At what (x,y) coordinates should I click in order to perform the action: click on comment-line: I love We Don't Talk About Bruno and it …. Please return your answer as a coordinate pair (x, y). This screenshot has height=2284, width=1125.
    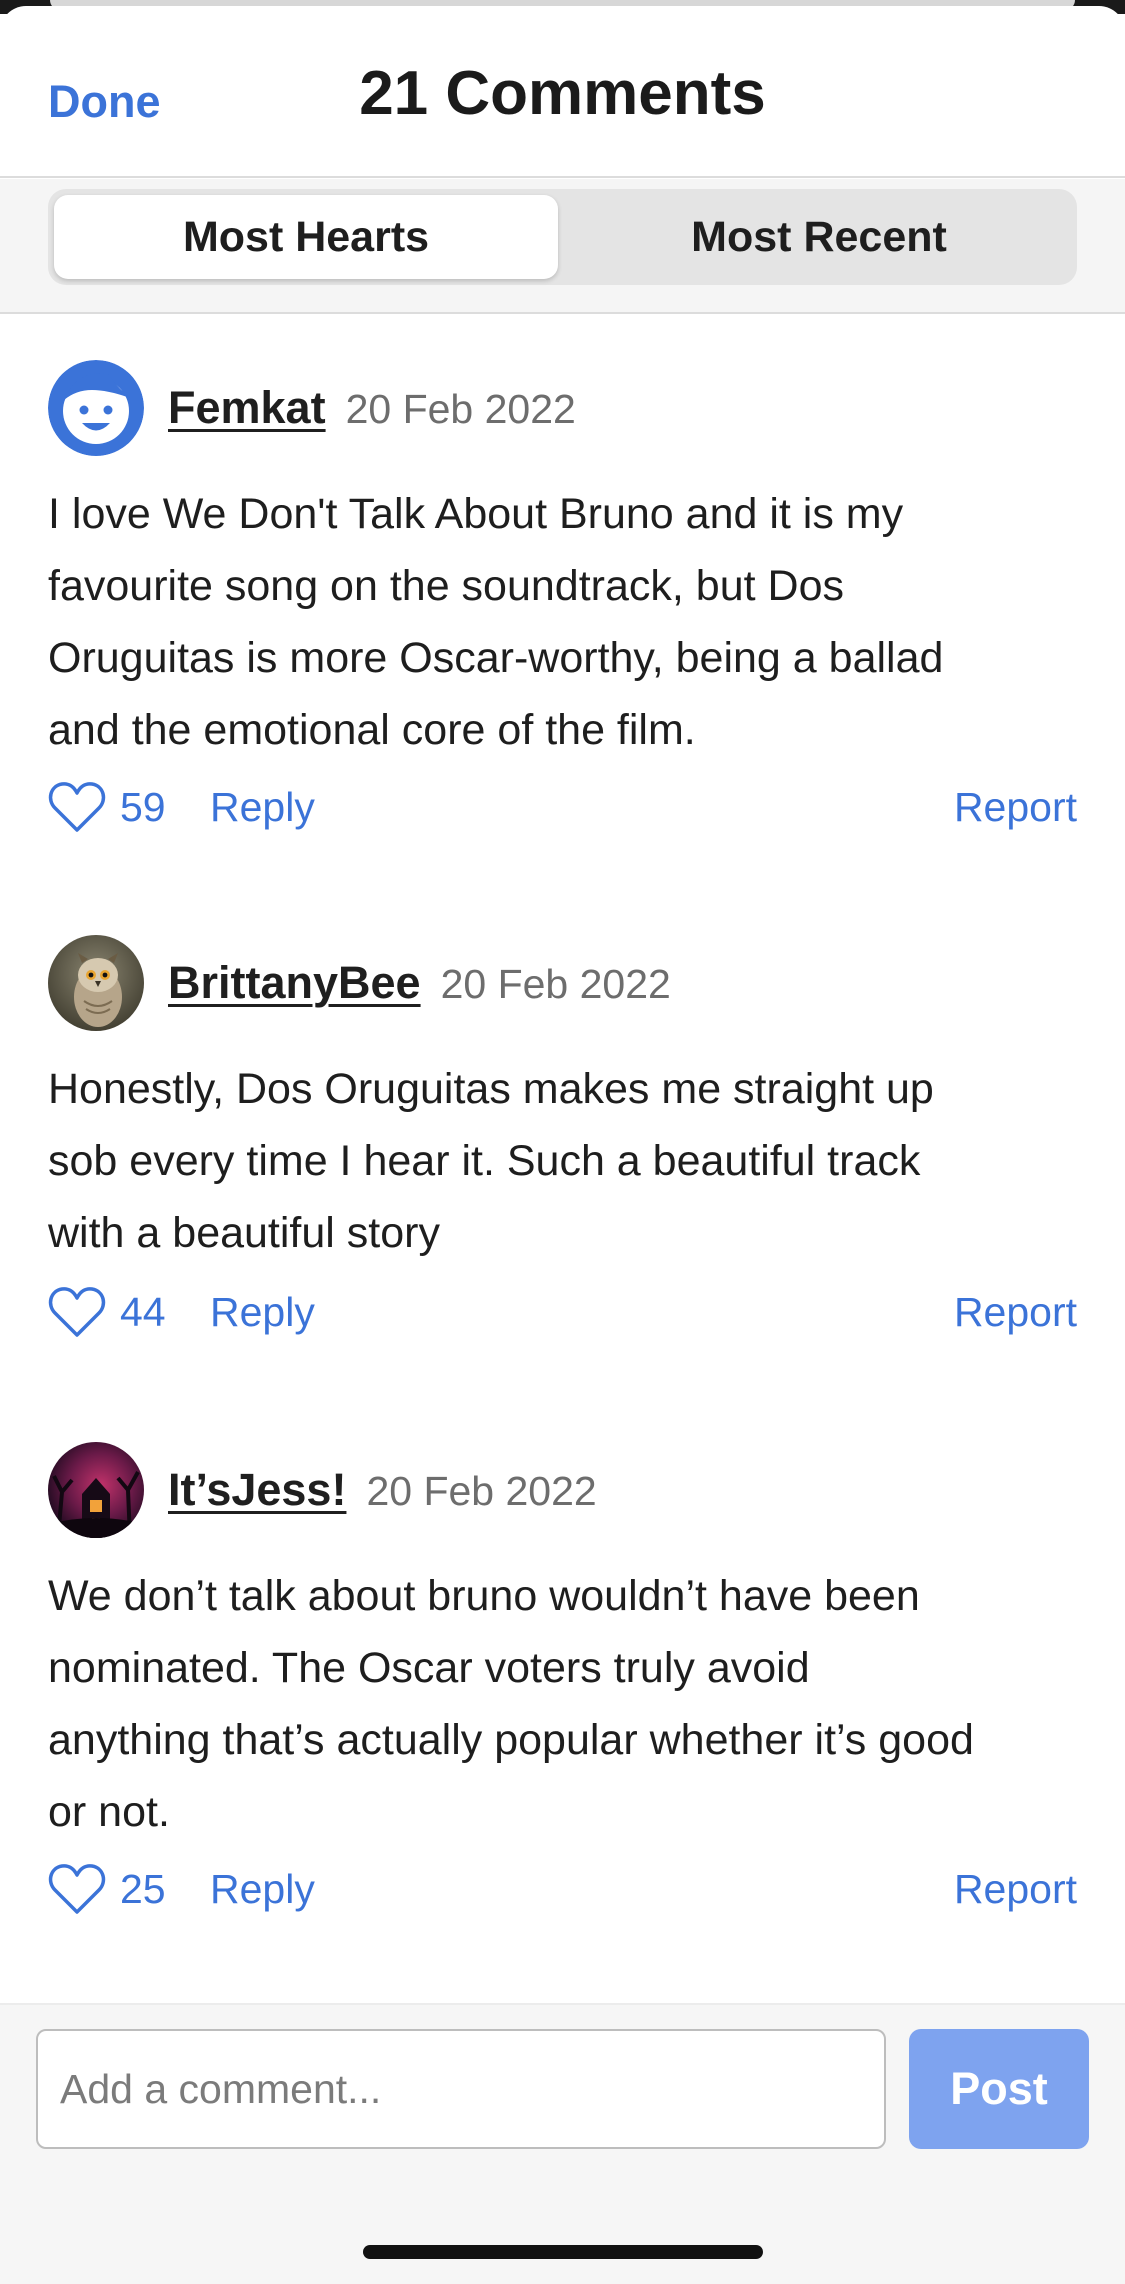
    Looking at the image, I should click on (476, 514).